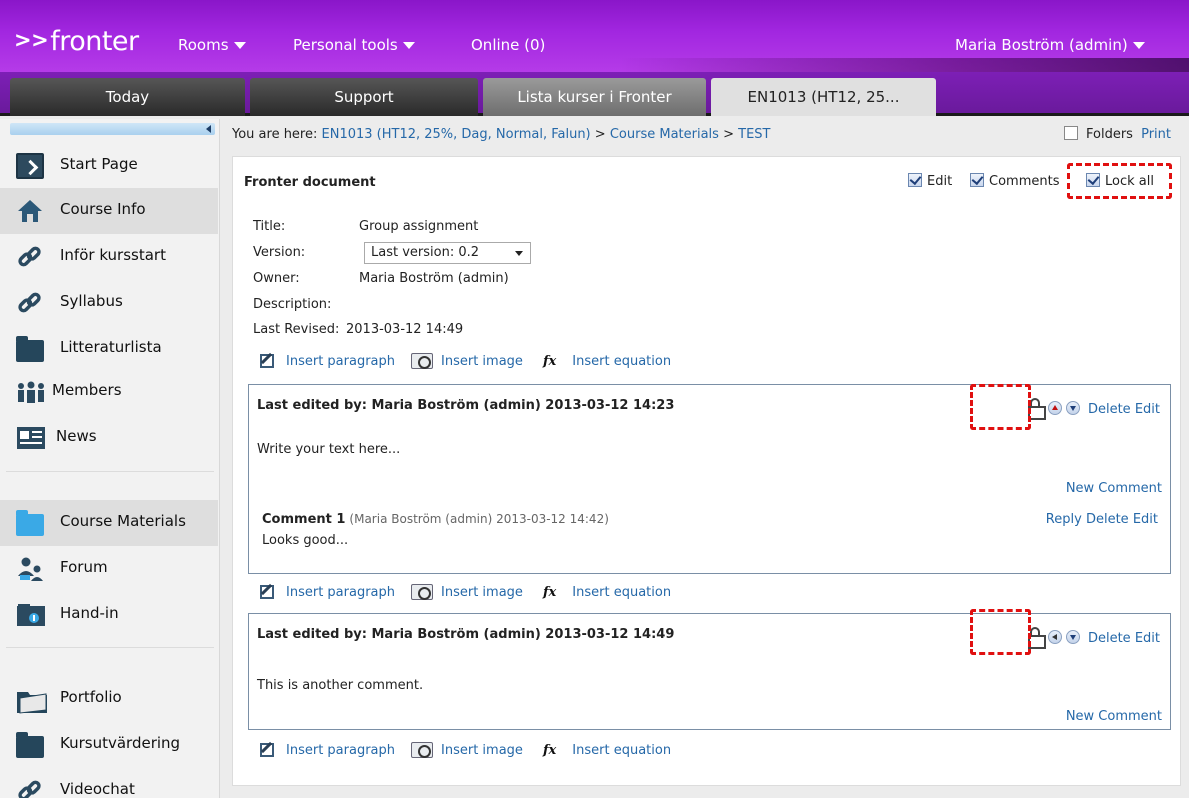 This screenshot has height=798, width=1189. I want to click on version-select: Last version: 0.2, so click(447, 253).